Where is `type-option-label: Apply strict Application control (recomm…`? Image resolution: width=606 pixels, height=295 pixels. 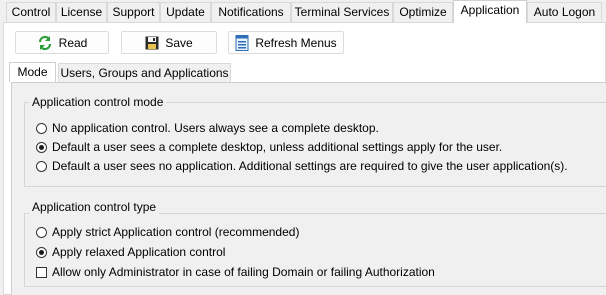 type-option-label: Apply strict Application control (recomm… is located at coordinates (176, 232).